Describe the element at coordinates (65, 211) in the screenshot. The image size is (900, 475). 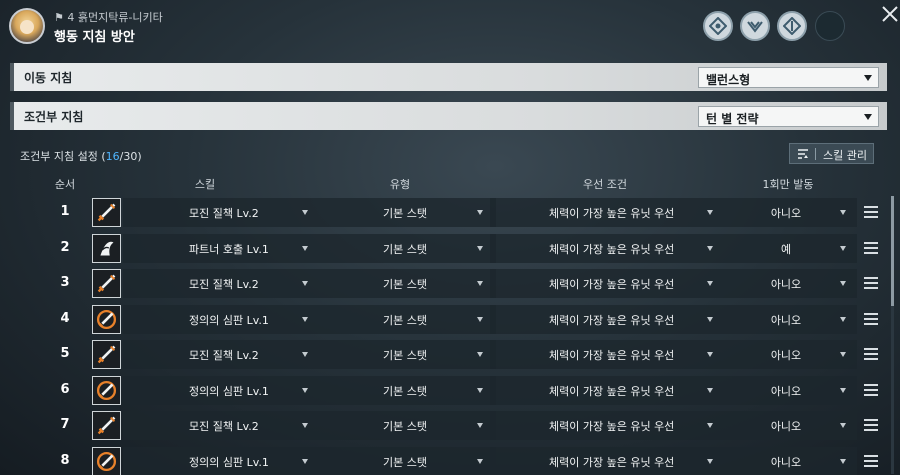
I see `row-order-number: 1` at that location.